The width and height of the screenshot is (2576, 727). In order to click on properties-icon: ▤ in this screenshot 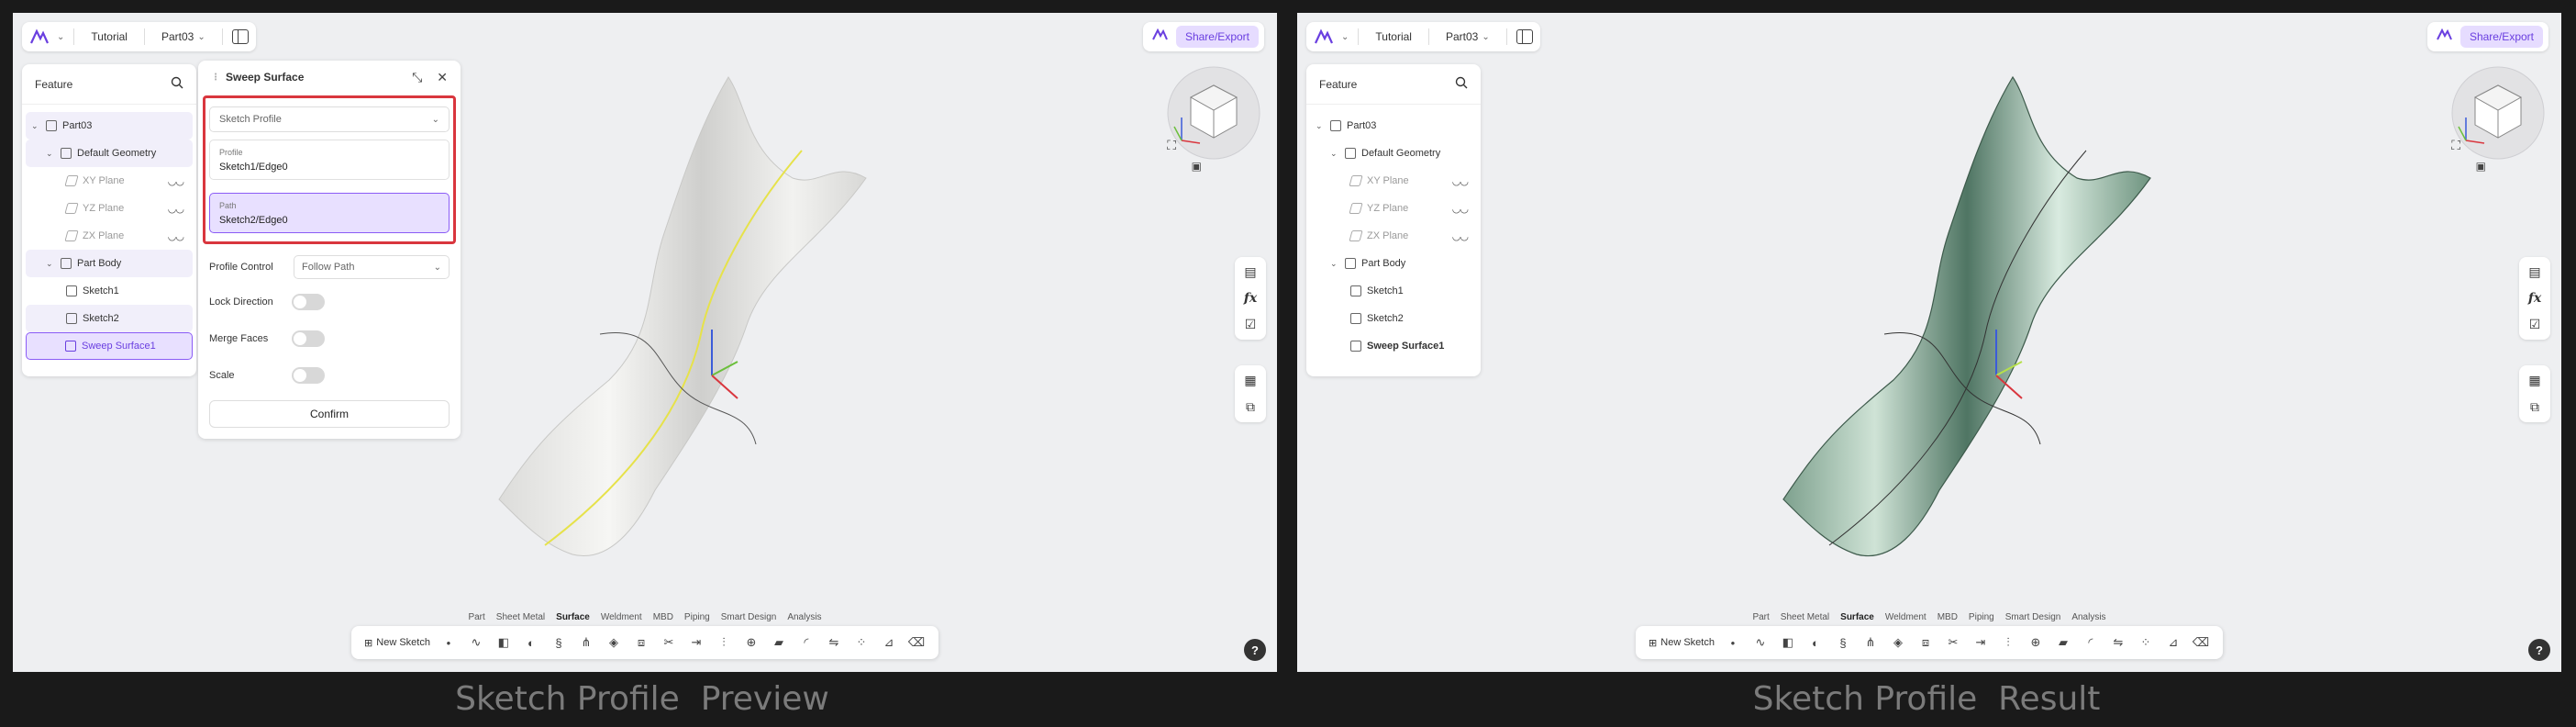, I will do `click(1250, 272)`.